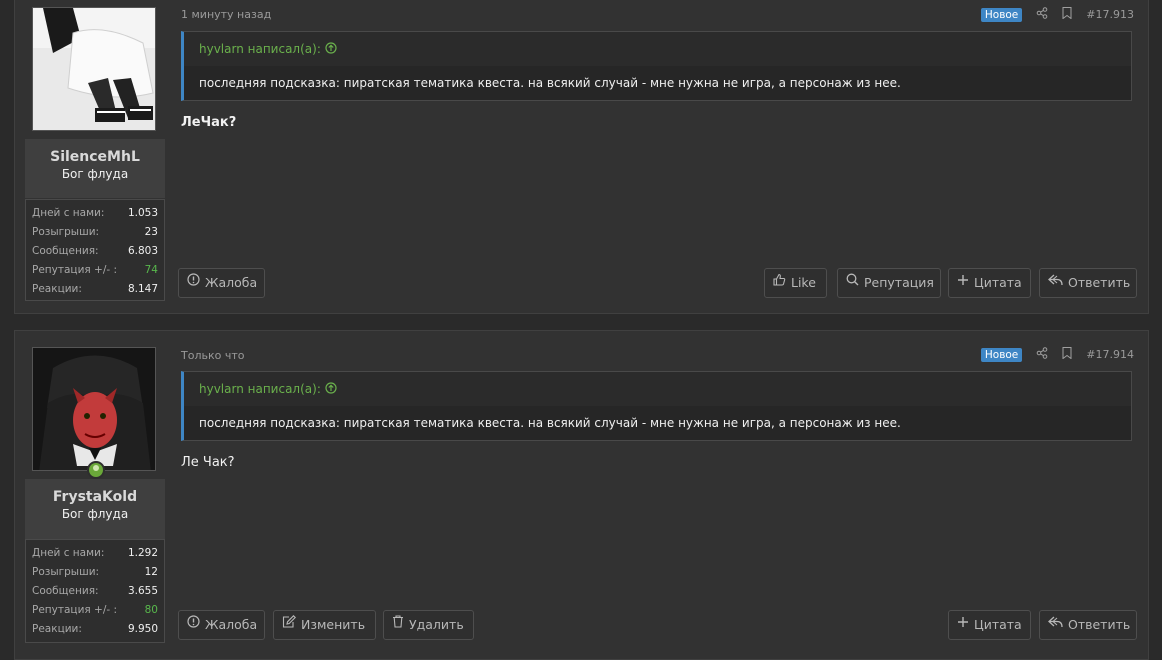  I want to click on edit-label: Изменить, so click(333, 624).